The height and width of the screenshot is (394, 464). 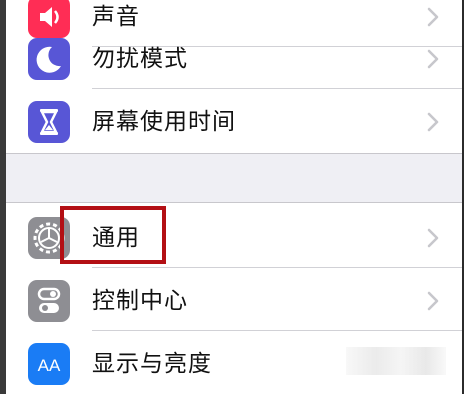 What do you see at coordinates (396, 361) in the screenshot?
I see `watermark-blur` at bounding box center [396, 361].